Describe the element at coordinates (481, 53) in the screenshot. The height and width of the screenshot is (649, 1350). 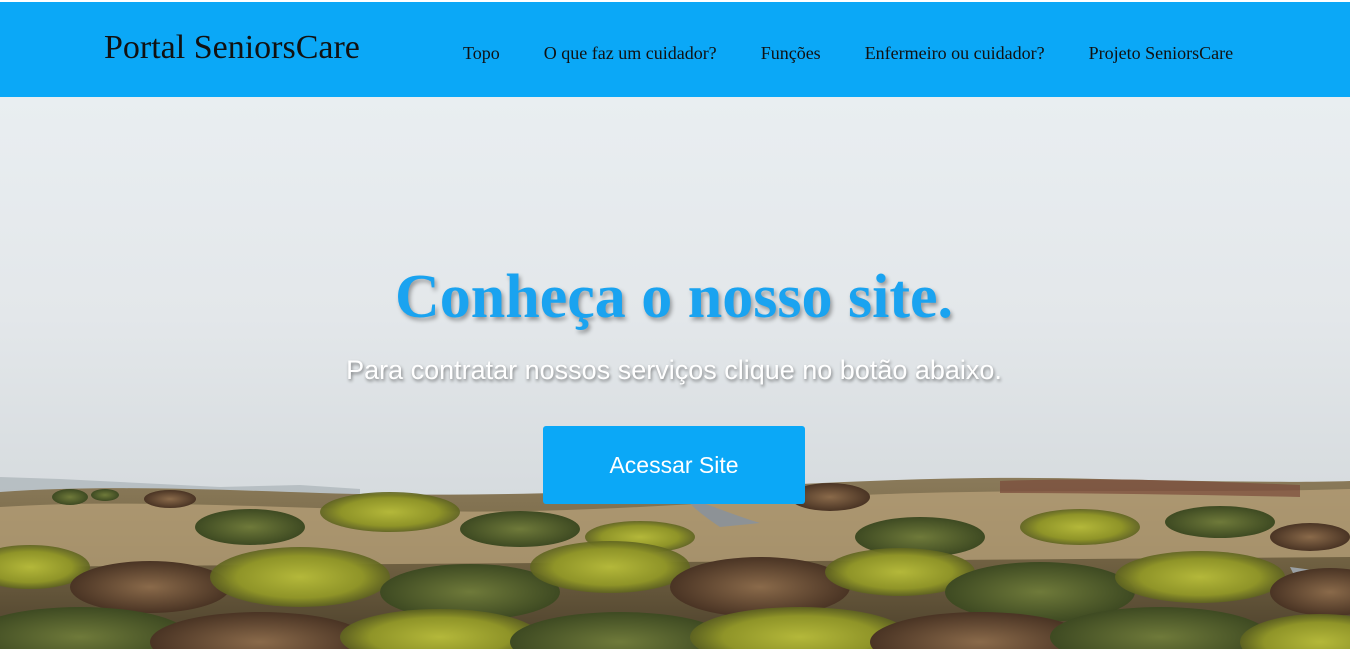
I see `nav-link-topo: Topo` at that location.